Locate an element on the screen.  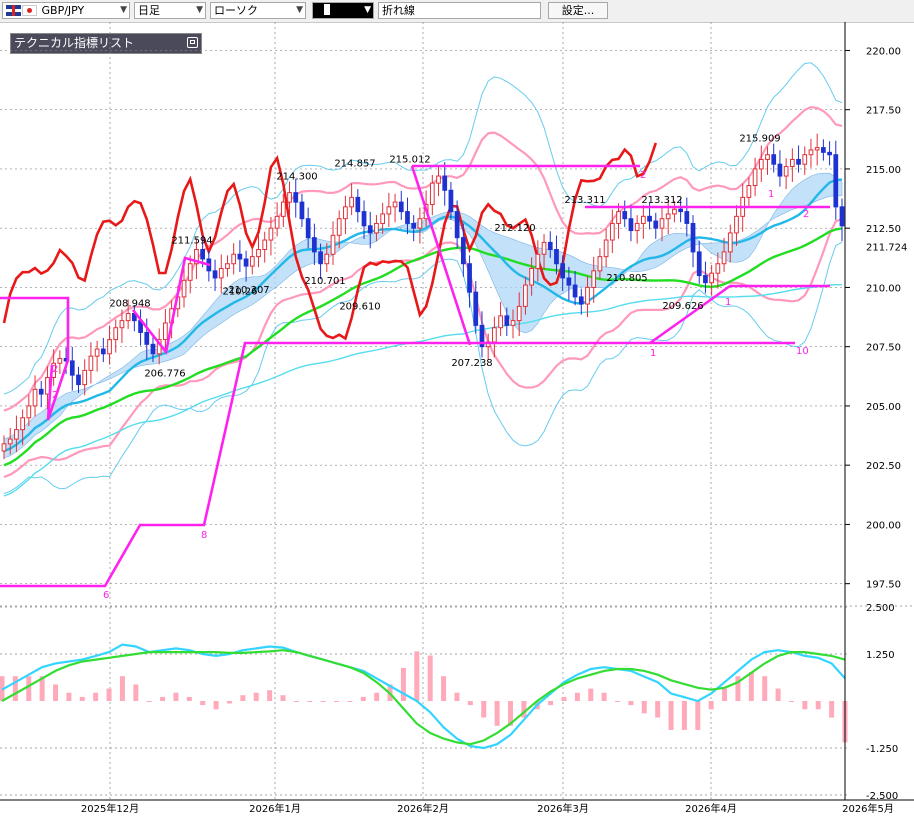
price-tick-label: 215.00 is located at coordinates (883, 170).